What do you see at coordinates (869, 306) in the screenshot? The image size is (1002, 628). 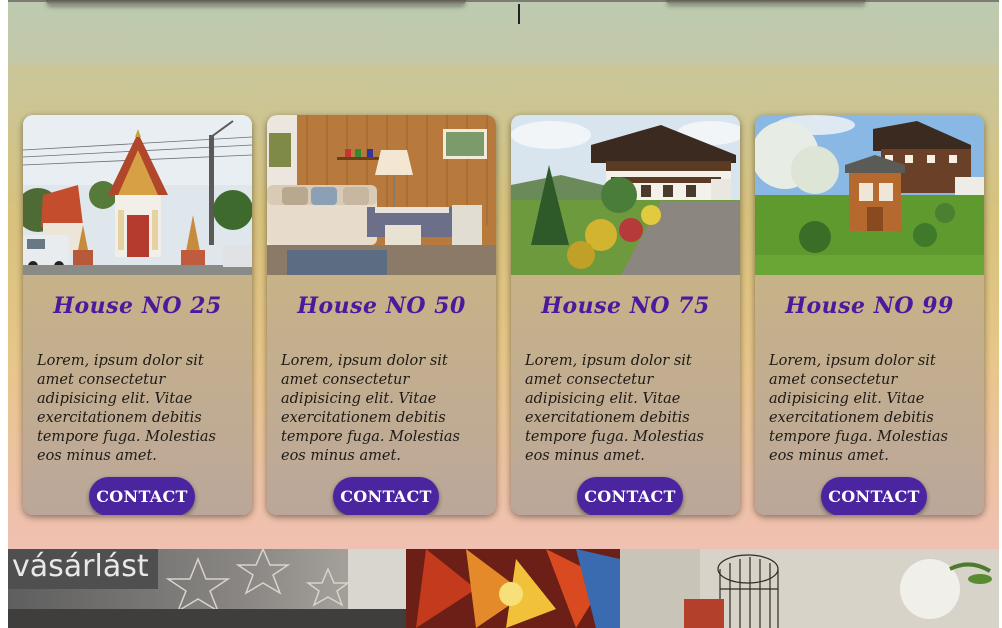 I see `house-title: House NO 99` at bounding box center [869, 306].